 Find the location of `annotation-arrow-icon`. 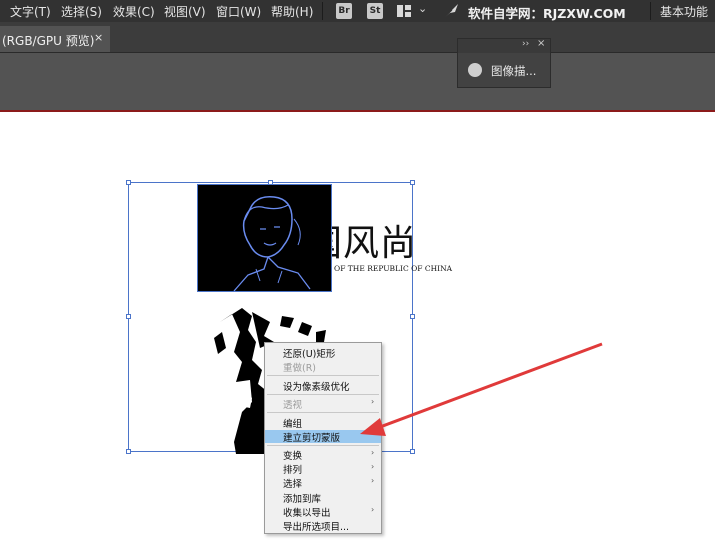

annotation-arrow-icon is located at coordinates (481, 389).